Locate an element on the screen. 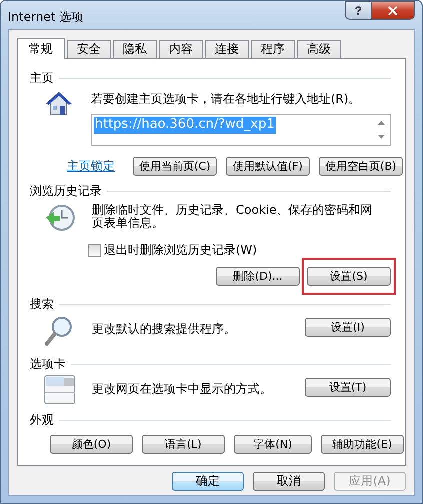 This screenshot has height=504, width=423. close-icon is located at coordinates (393, 11).